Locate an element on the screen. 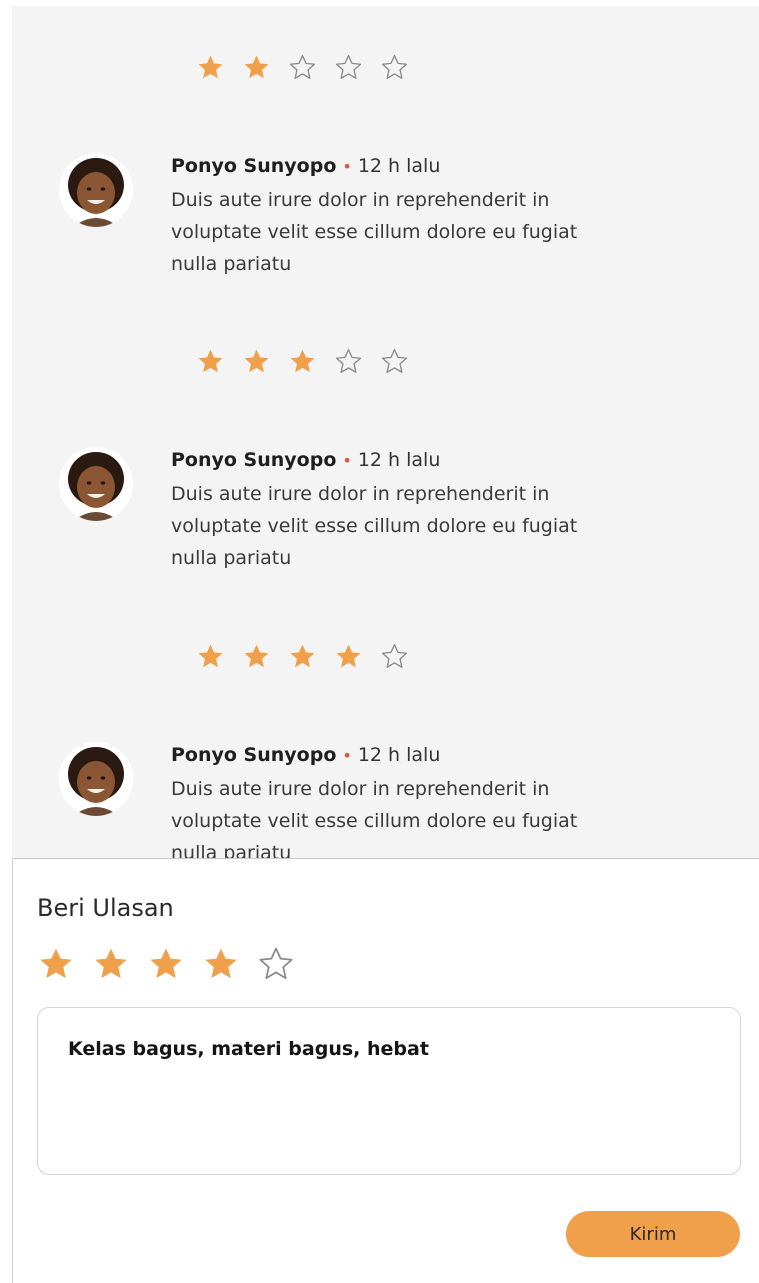  sheet-left-border is located at coordinates (12, 1070).